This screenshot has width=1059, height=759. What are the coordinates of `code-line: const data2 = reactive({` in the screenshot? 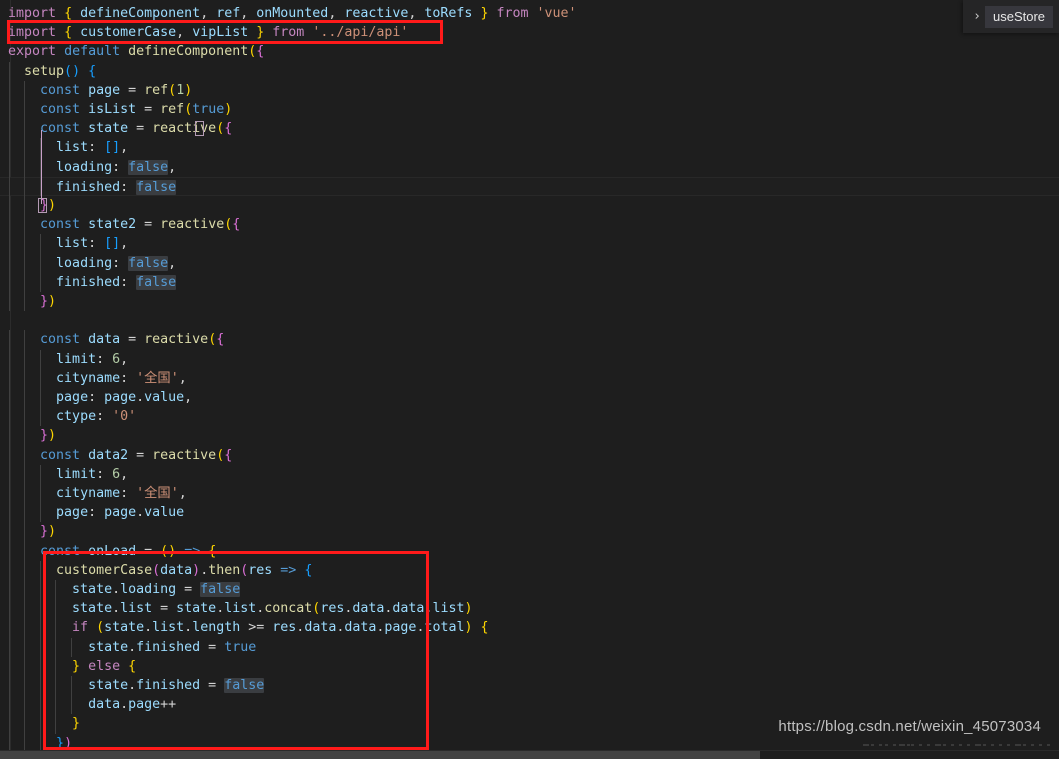 It's located at (529, 455).